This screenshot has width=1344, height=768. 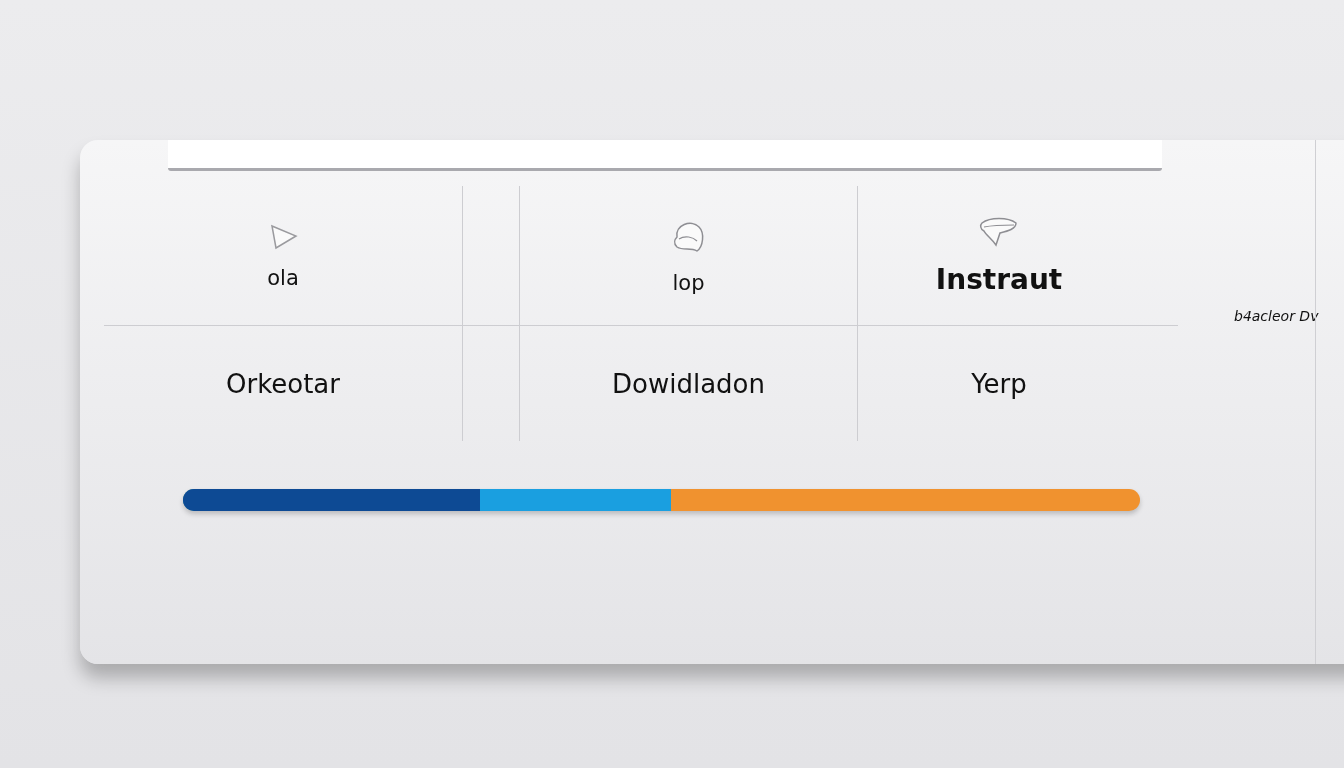 What do you see at coordinates (688, 383) in the screenshot?
I see `action-label: Dowidladon` at bounding box center [688, 383].